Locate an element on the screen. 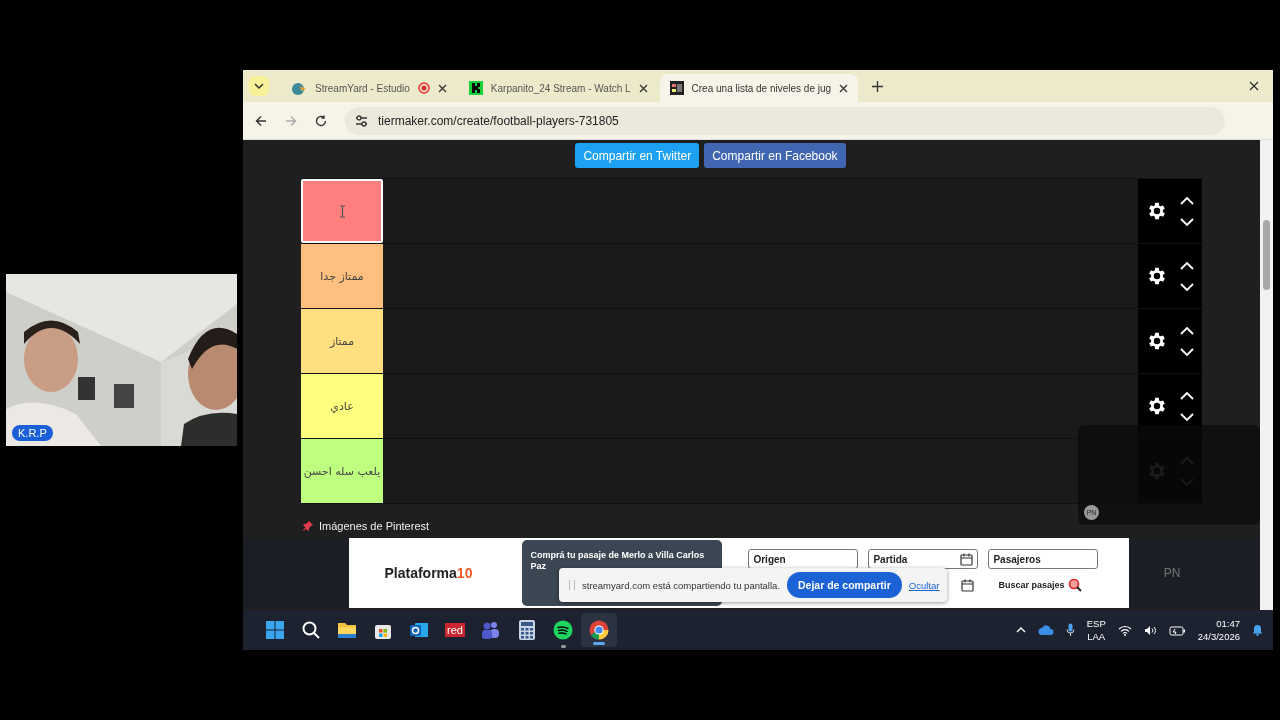  reload-icon is located at coordinates (321, 120).